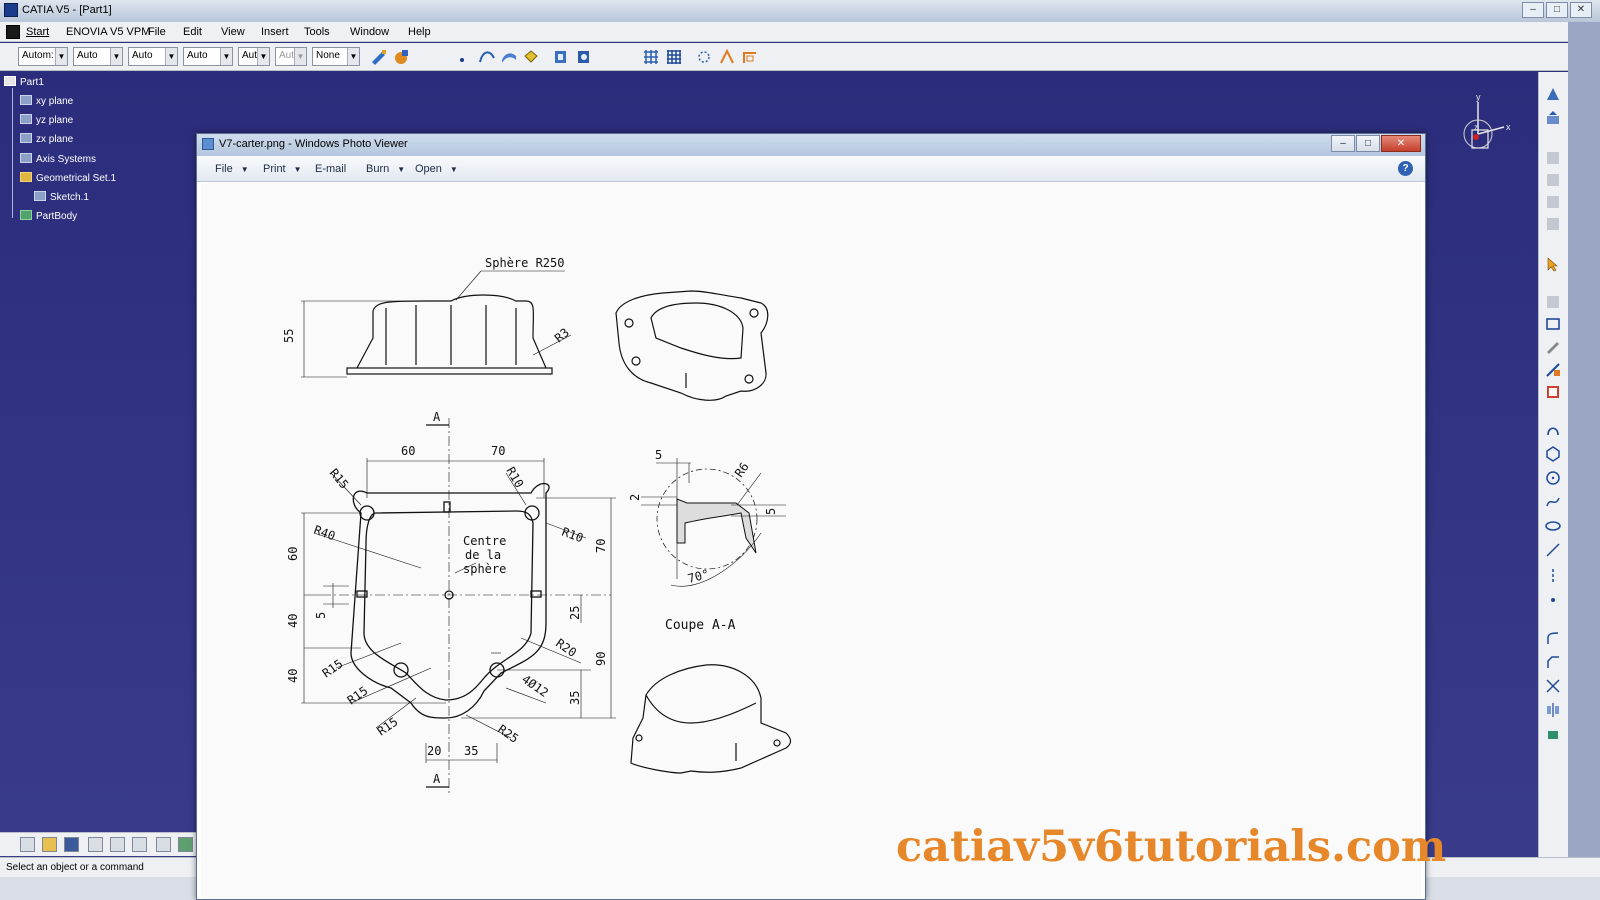 Image resolution: width=1600 pixels, height=900 pixels. Describe the element at coordinates (46, 139) in the screenshot. I see `tree-item-zx-plane: zx plane` at that location.